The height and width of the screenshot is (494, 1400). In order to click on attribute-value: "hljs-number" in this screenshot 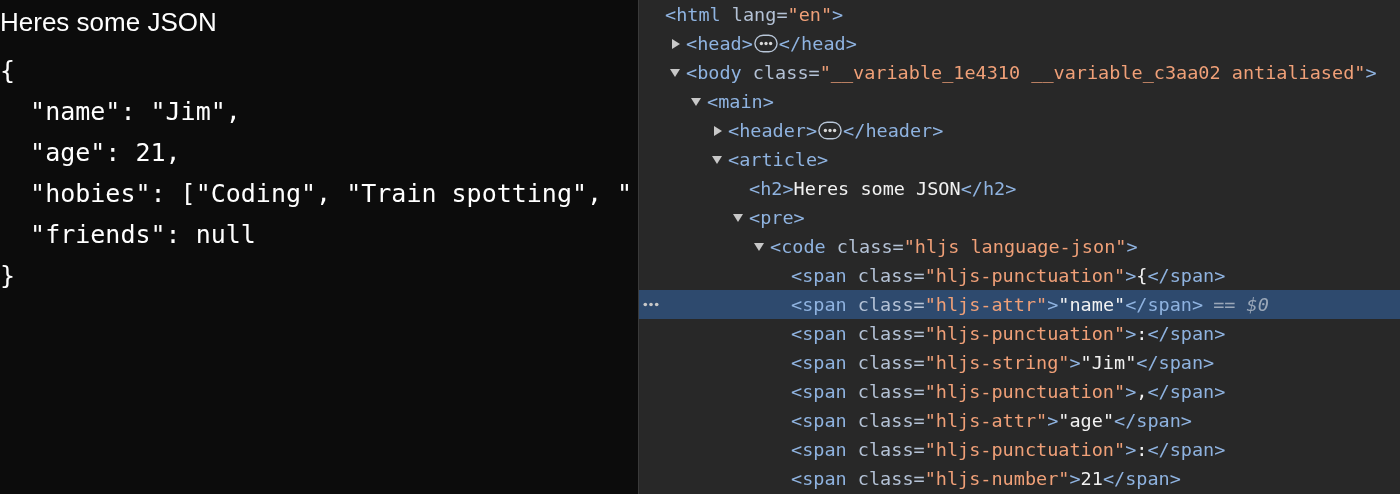, I will do `click(997, 478)`.